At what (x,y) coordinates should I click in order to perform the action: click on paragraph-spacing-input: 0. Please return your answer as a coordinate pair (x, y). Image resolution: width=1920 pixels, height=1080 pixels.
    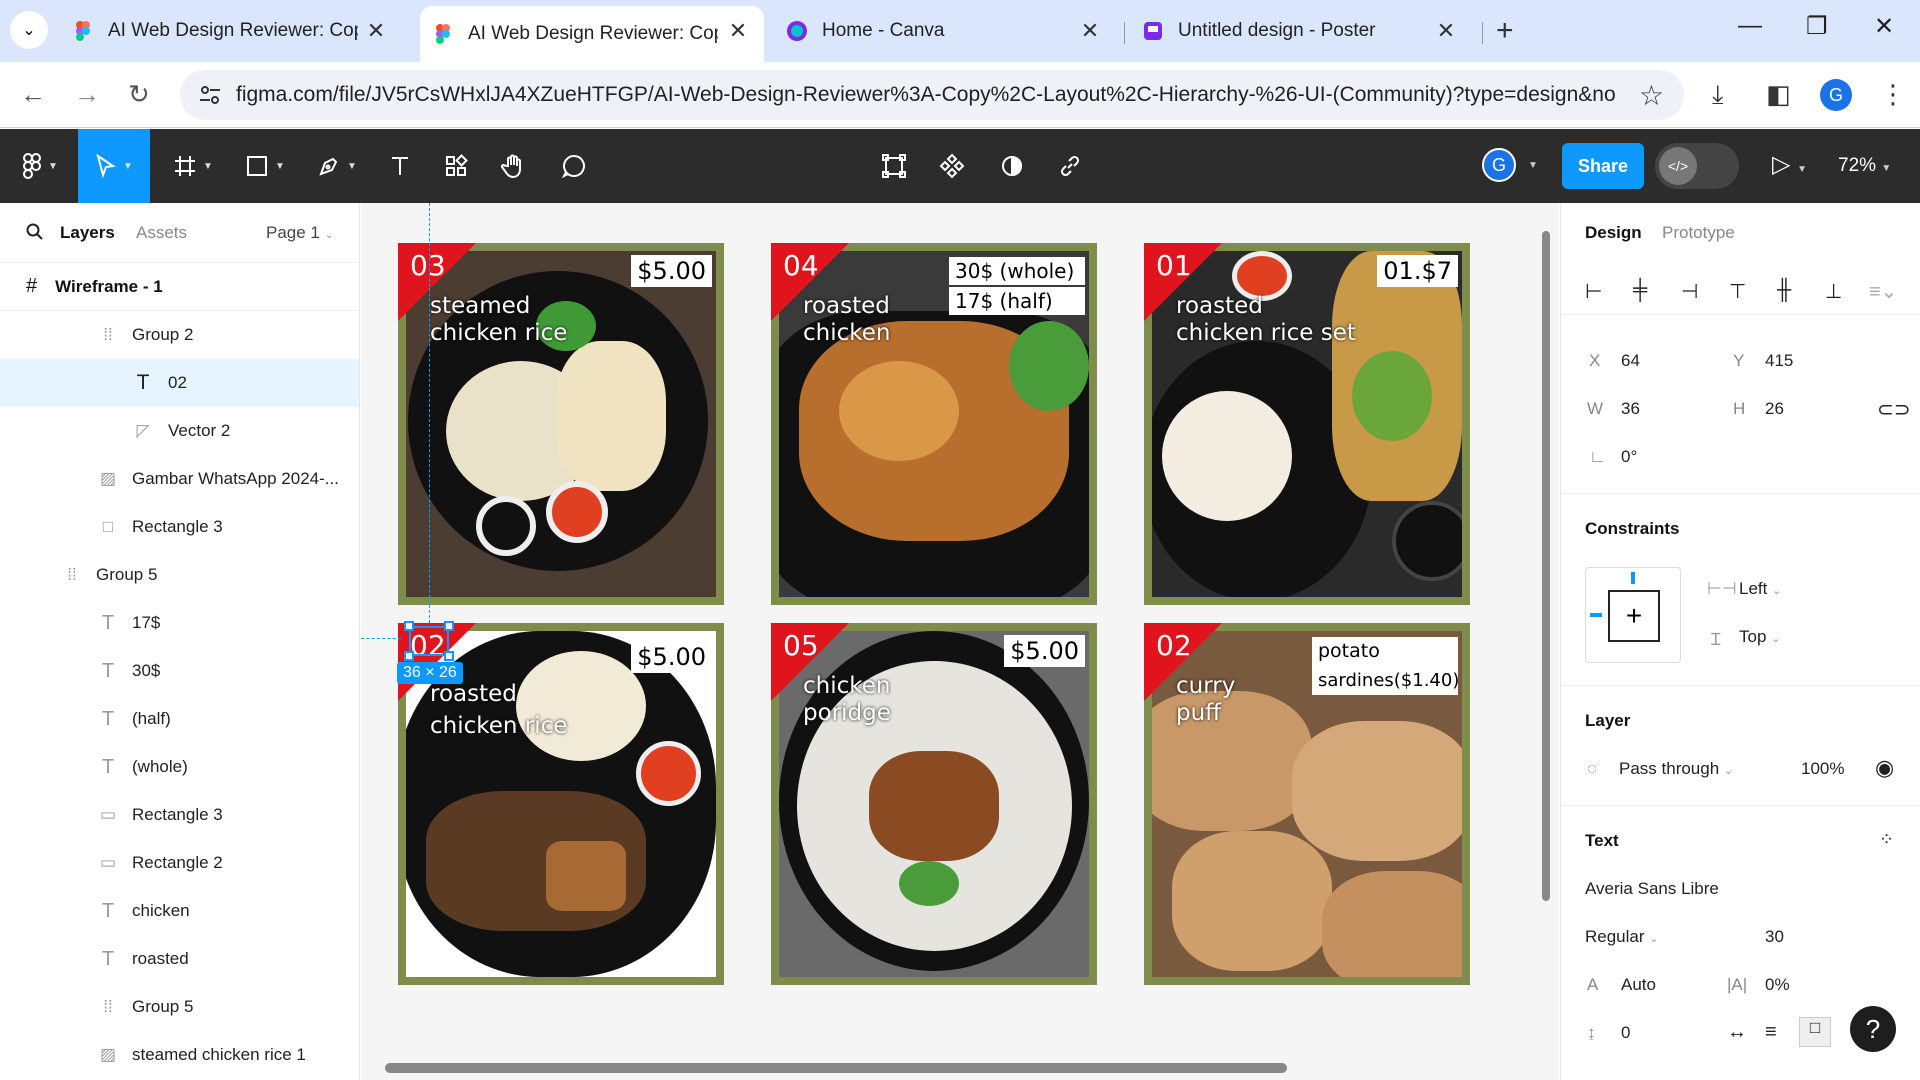
    Looking at the image, I should click on (1625, 1033).